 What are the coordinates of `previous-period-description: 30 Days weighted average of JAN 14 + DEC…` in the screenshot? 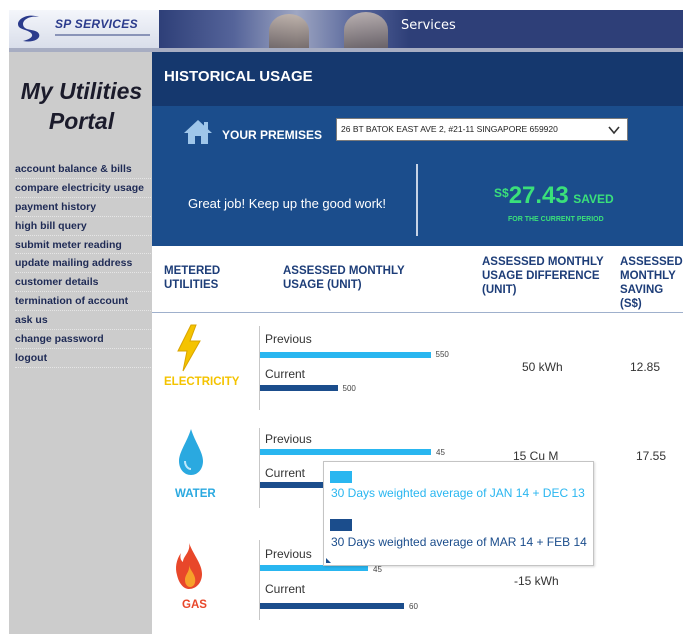 It's located at (458, 493).